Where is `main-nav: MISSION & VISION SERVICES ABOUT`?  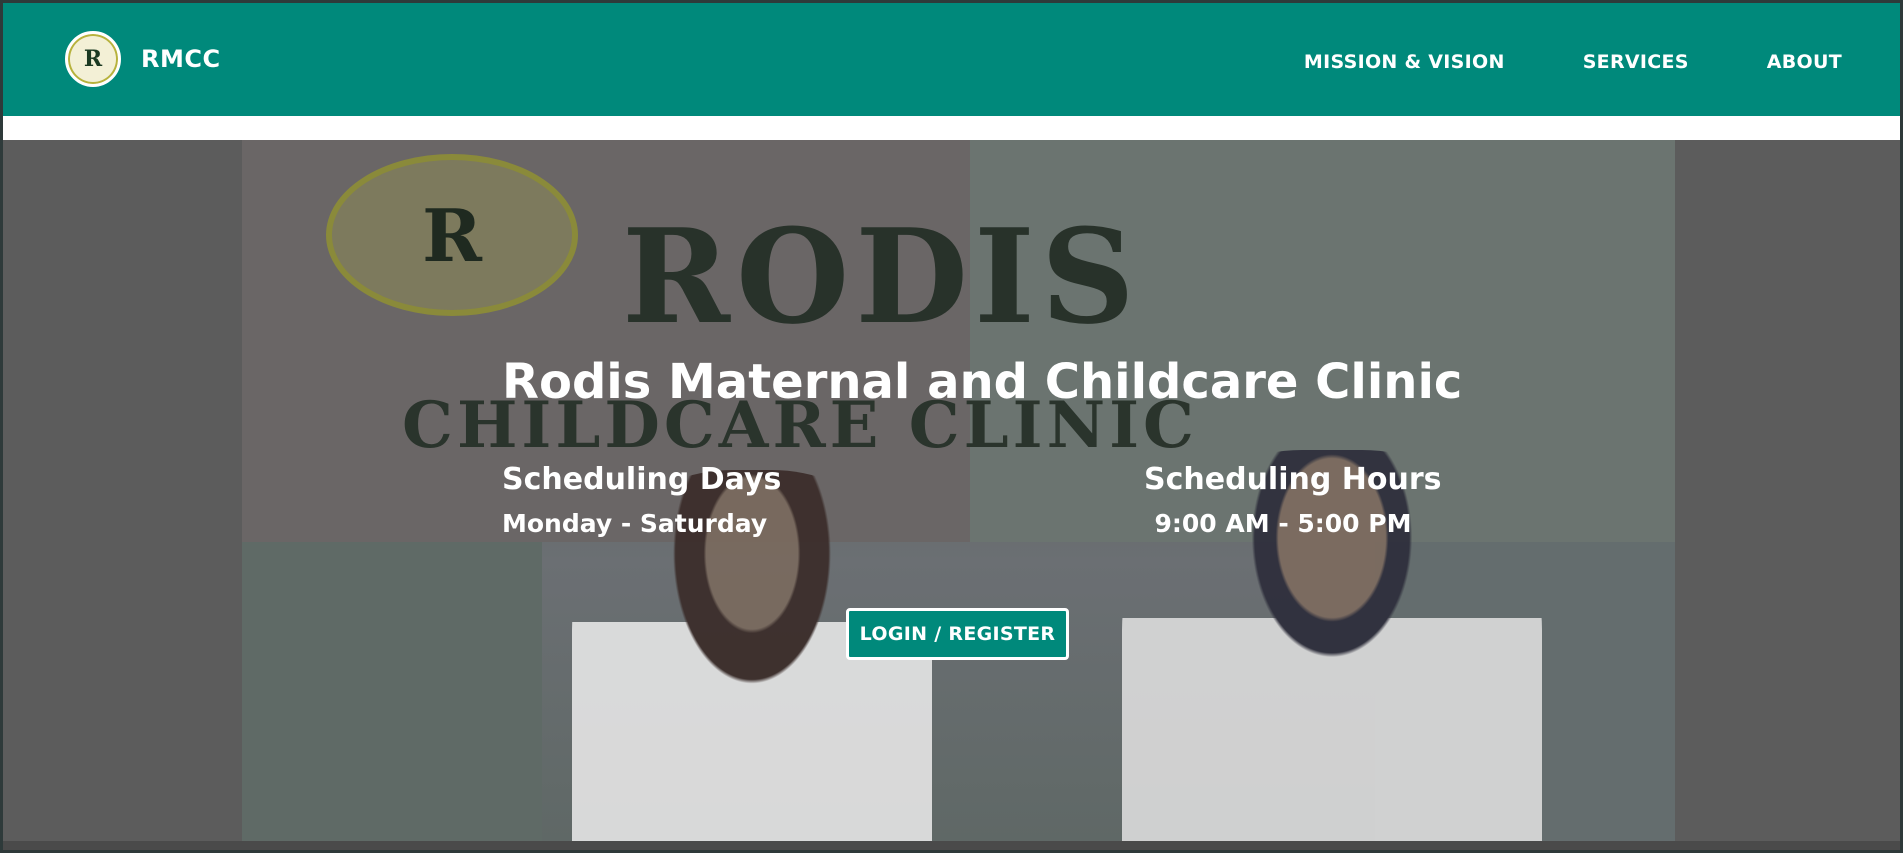 main-nav: MISSION & VISION SERVICES ABOUT is located at coordinates (1573, 62).